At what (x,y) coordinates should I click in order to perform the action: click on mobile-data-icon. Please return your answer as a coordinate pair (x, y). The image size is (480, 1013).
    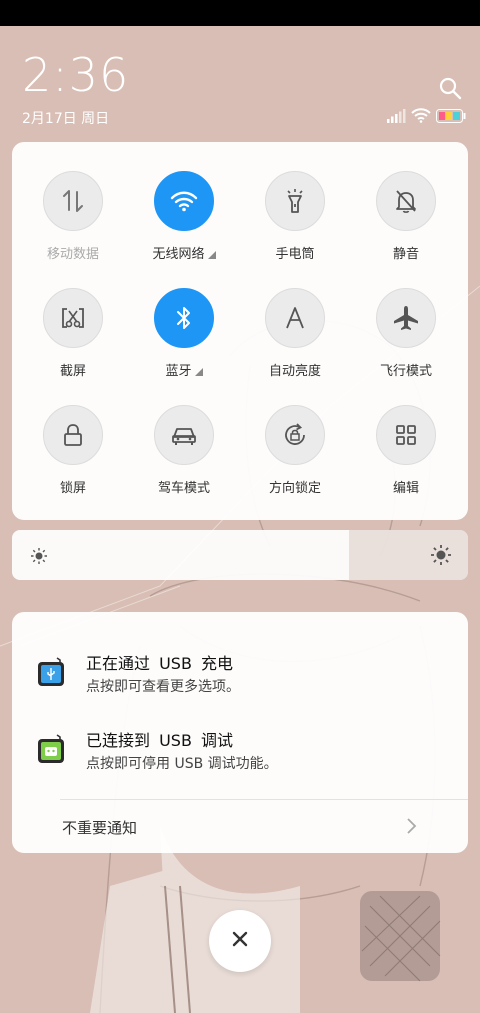
    Looking at the image, I should click on (73, 201).